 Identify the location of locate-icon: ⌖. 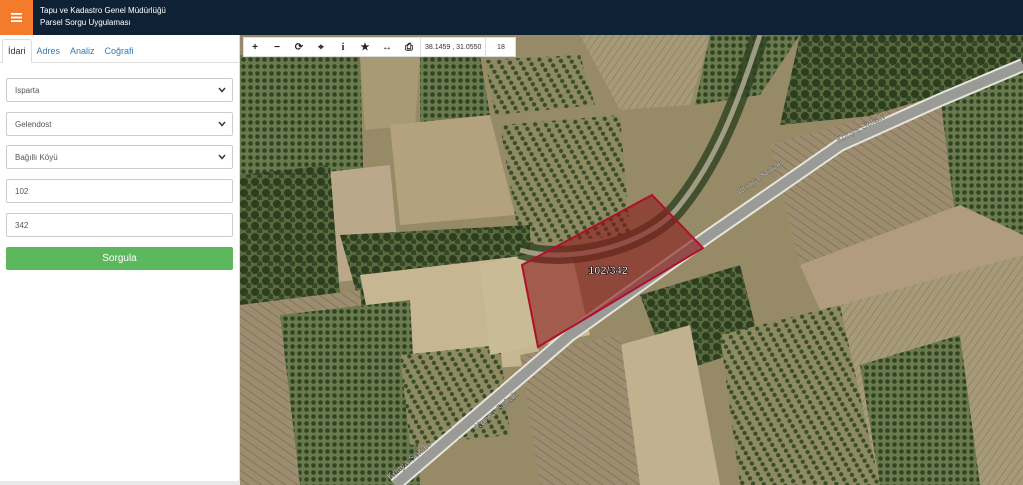
(321, 47).